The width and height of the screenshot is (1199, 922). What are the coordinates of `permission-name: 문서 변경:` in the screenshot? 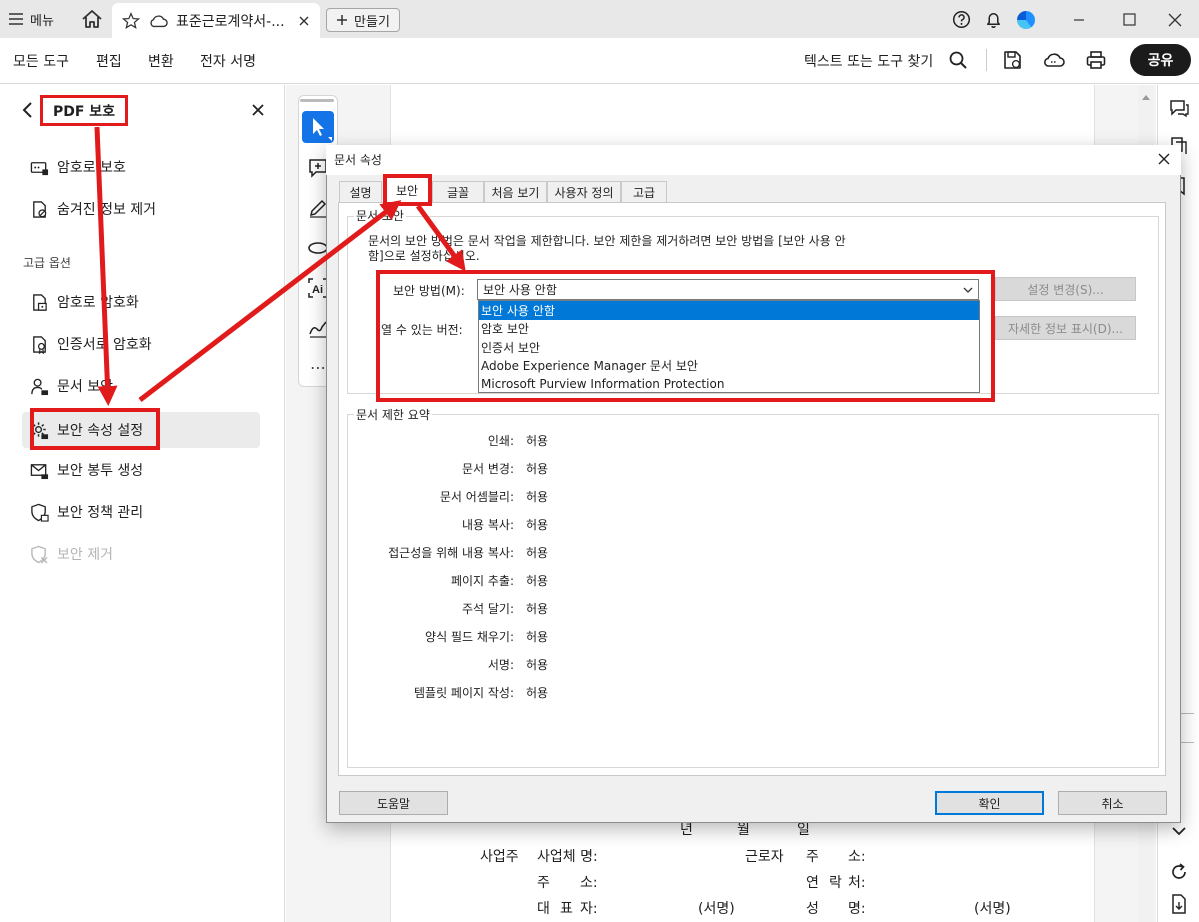 It's located at (487, 469).